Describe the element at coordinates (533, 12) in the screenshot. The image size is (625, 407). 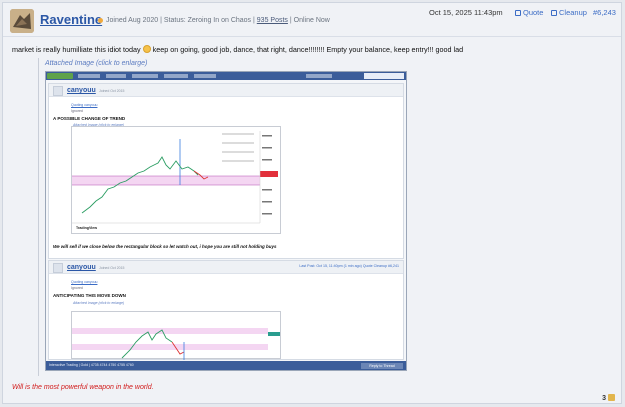
I see `quote-label: Quote` at that location.